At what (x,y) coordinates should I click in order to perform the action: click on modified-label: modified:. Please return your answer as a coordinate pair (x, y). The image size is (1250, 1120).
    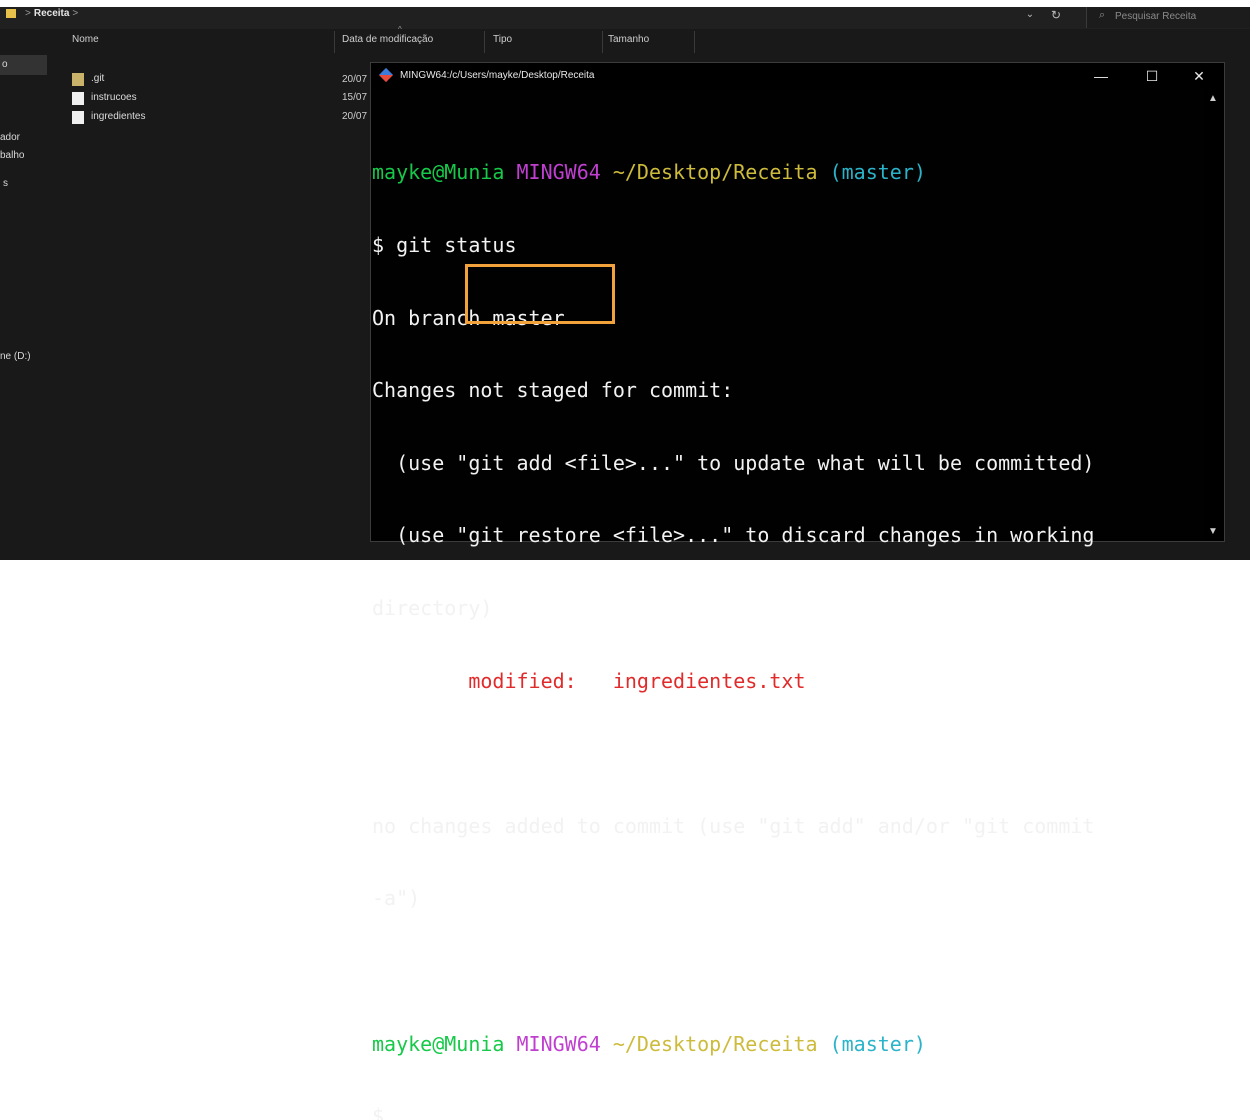
    Looking at the image, I should click on (522, 680).